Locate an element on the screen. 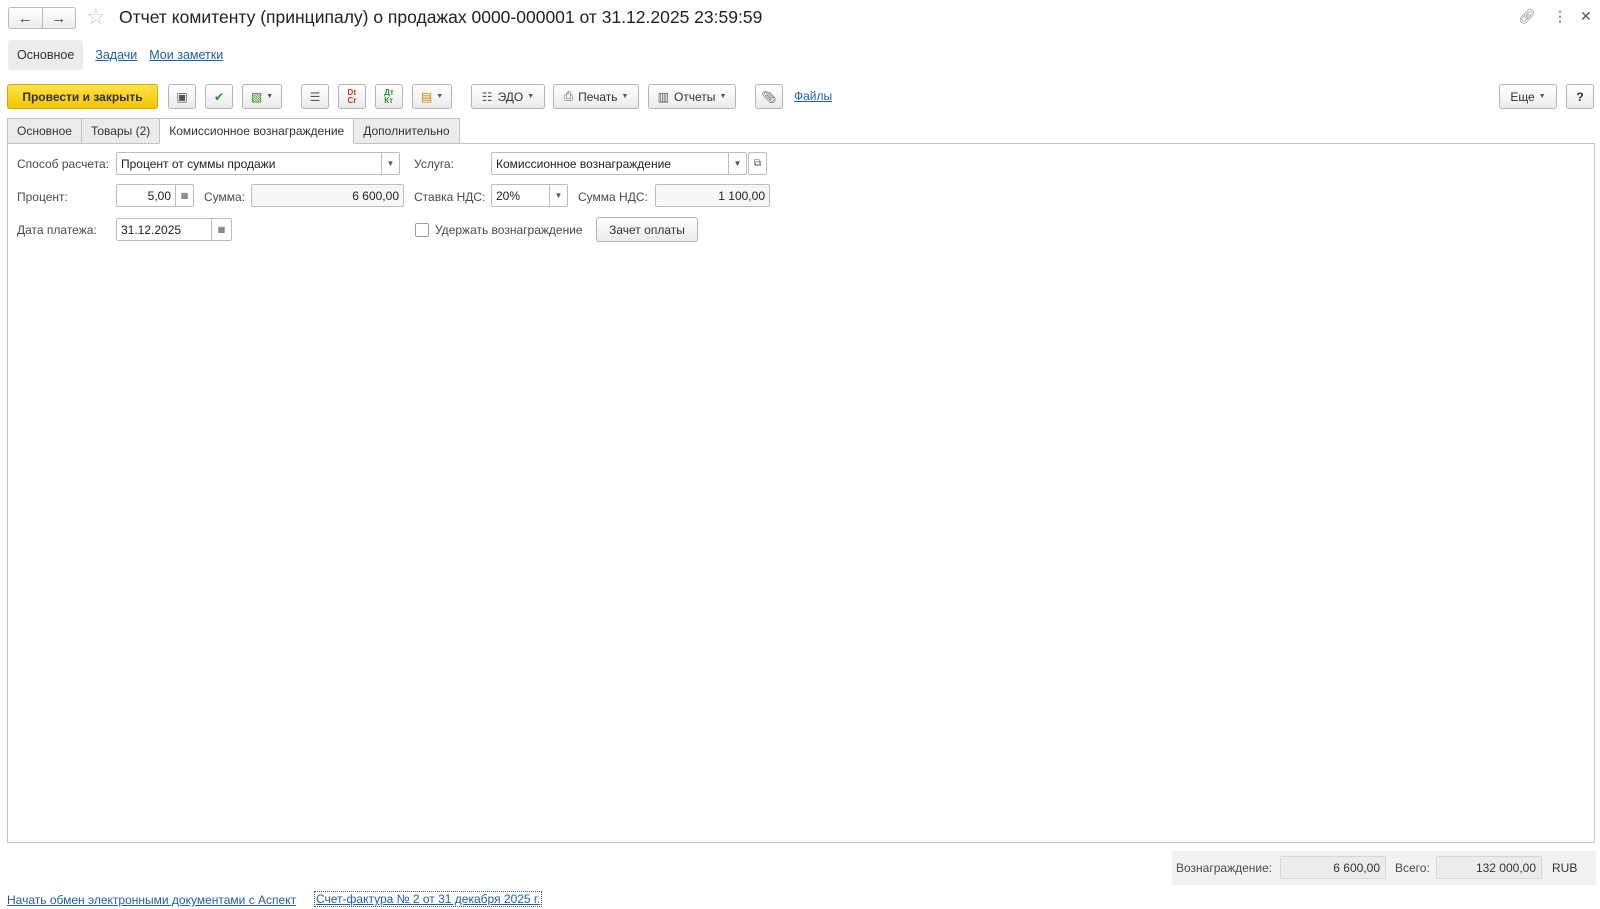 This screenshot has height=909, width=1600. create-based-icon: ▧ is located at coordinates (256, 96).